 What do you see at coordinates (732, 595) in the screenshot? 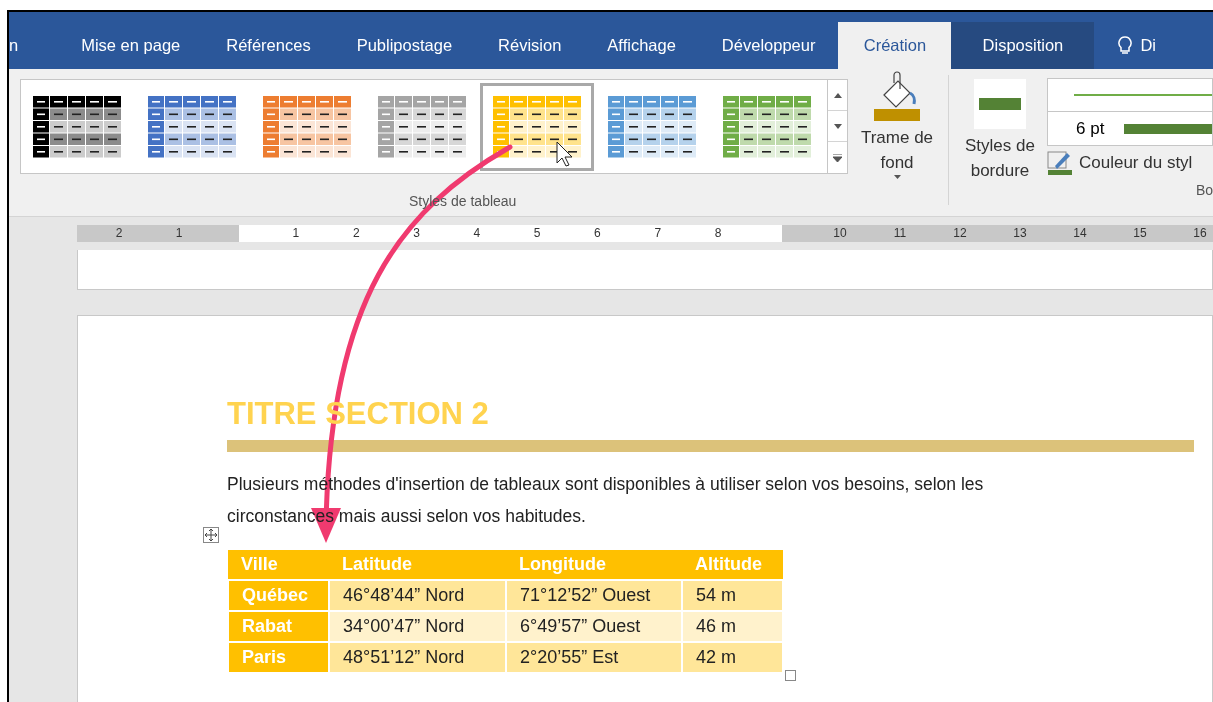
I see `table-cell: 54 m` at bounding box center [732, 595].